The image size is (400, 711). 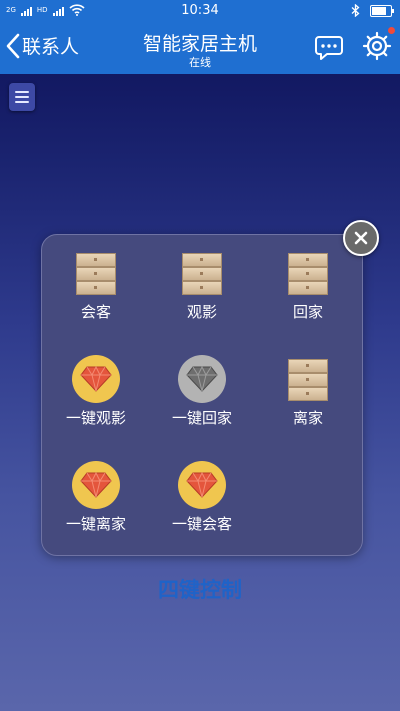 I want to click on menu-button, so click(x=22, y=97).